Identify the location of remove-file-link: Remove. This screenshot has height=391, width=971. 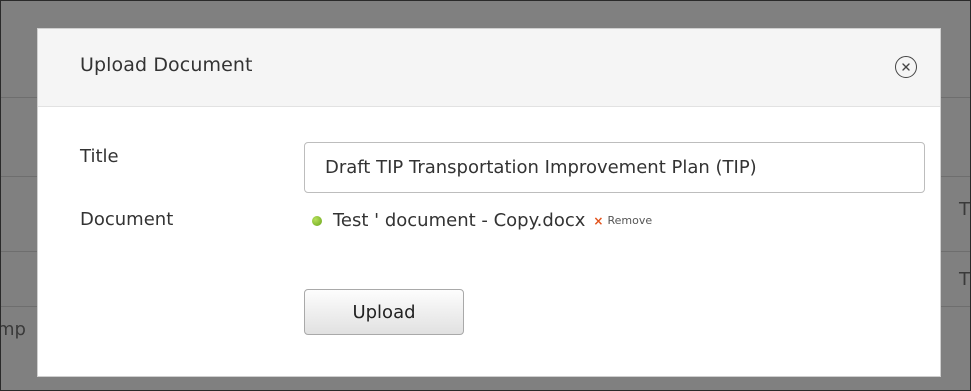
(629, 220).